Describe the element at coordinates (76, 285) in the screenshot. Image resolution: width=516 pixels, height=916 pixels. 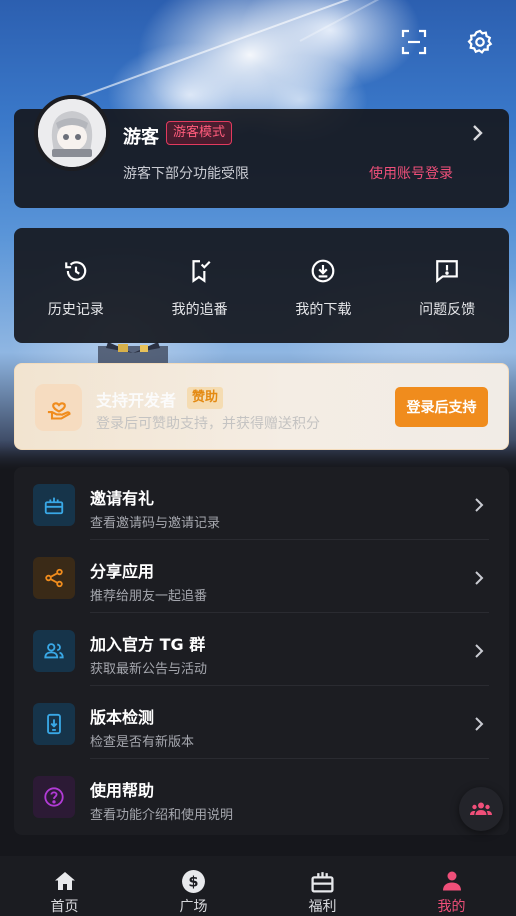
I see `history-button: 历史记录` at that location.